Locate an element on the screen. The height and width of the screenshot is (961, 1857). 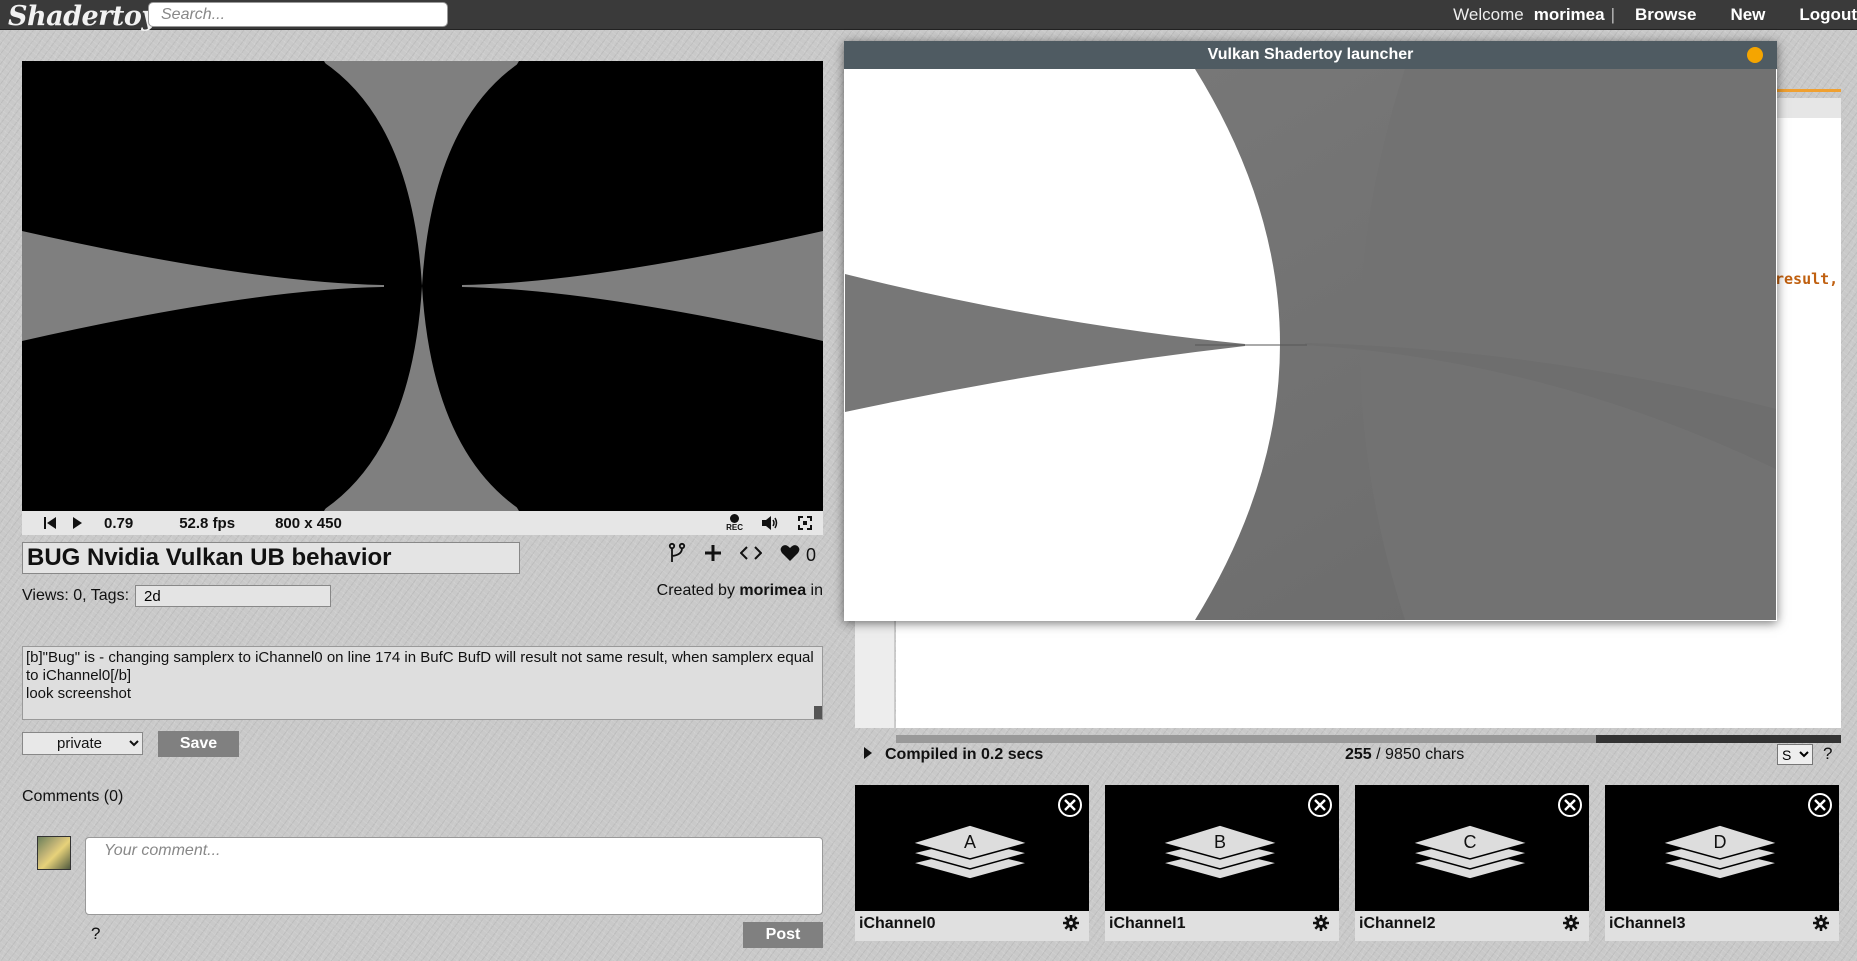
created-by-line: Created by morimea in is located at coordinates (740, 591).